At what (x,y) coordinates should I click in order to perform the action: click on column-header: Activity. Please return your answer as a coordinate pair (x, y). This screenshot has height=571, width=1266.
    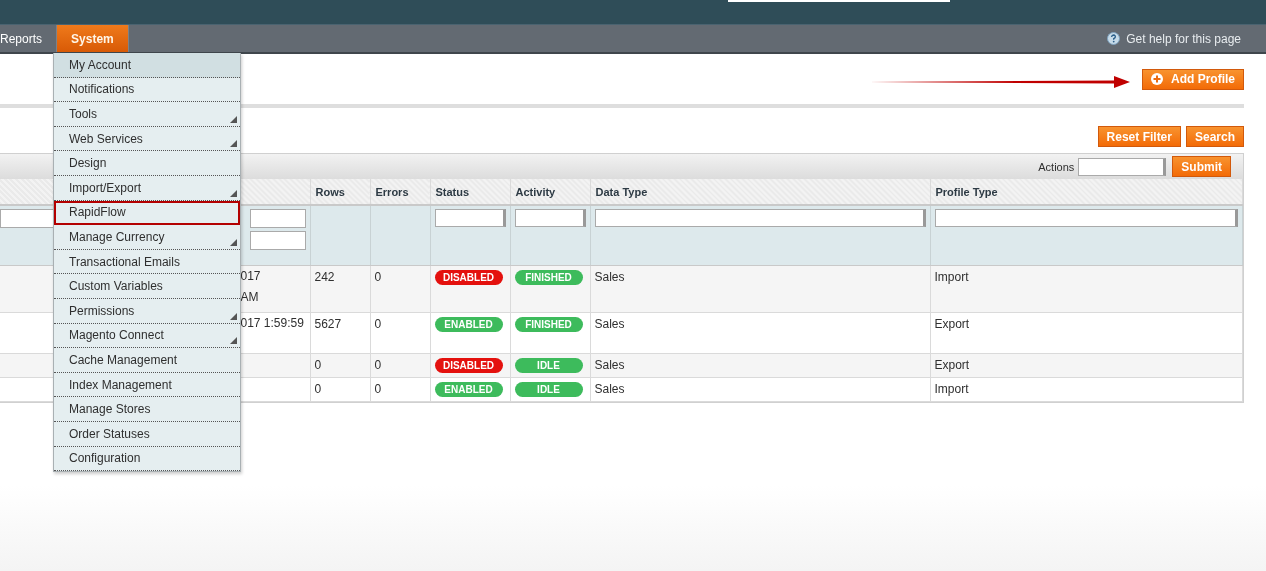
    Looking at the image, I should click on (550, 192).